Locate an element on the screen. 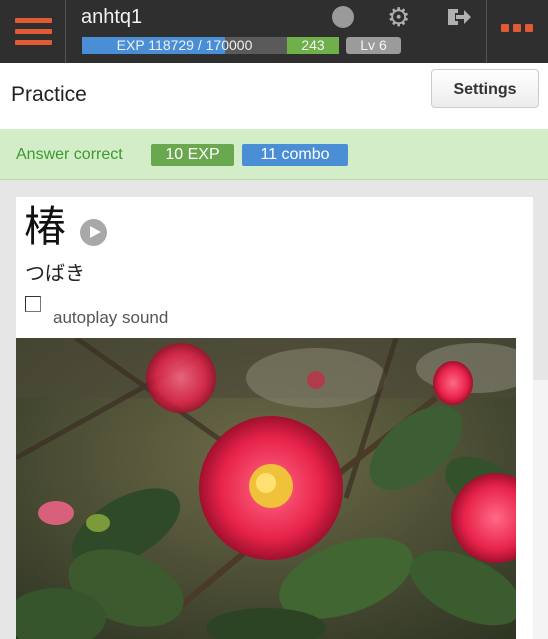 This screenshot has width=548, height=639. more-button is located at coordinates (517, 31).